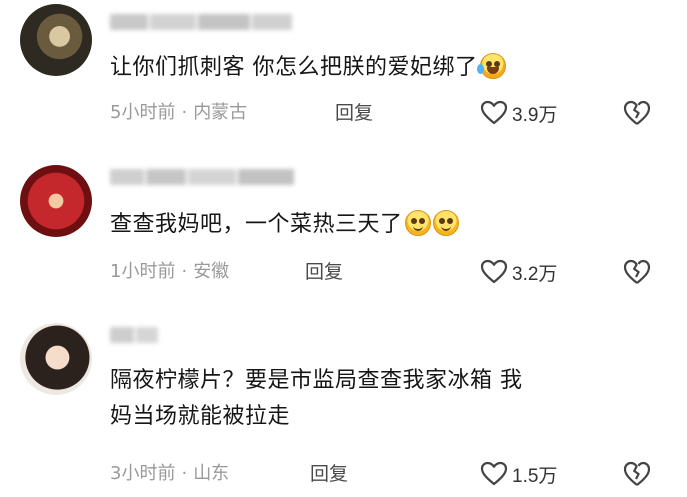 Image resolution: width=687 pixels, height=497 pixels. Describe the element at coordinates (535, 274) in the screenshot. I see `like-count: 3.2万` at that location.